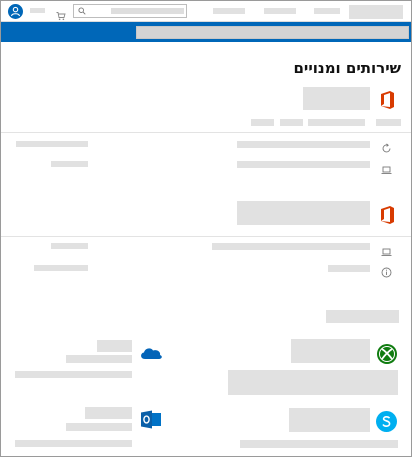 The image size is (412, 457). I want to click on skype-logo-icon, so click(386, 421).